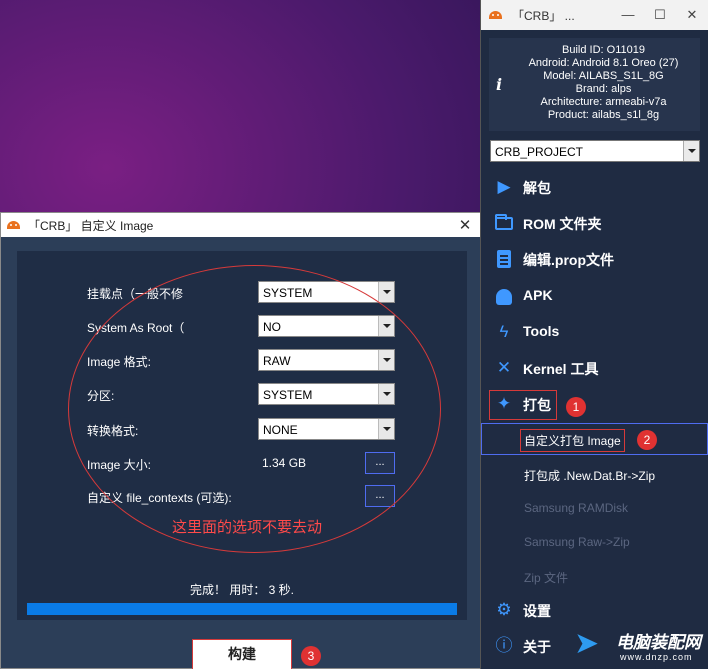 The width and height of the screenshot is (708, 669). Describe the element at coordinates (594, 576) in the screenshot. I see `sub-zip: Zip 文件` at that location.